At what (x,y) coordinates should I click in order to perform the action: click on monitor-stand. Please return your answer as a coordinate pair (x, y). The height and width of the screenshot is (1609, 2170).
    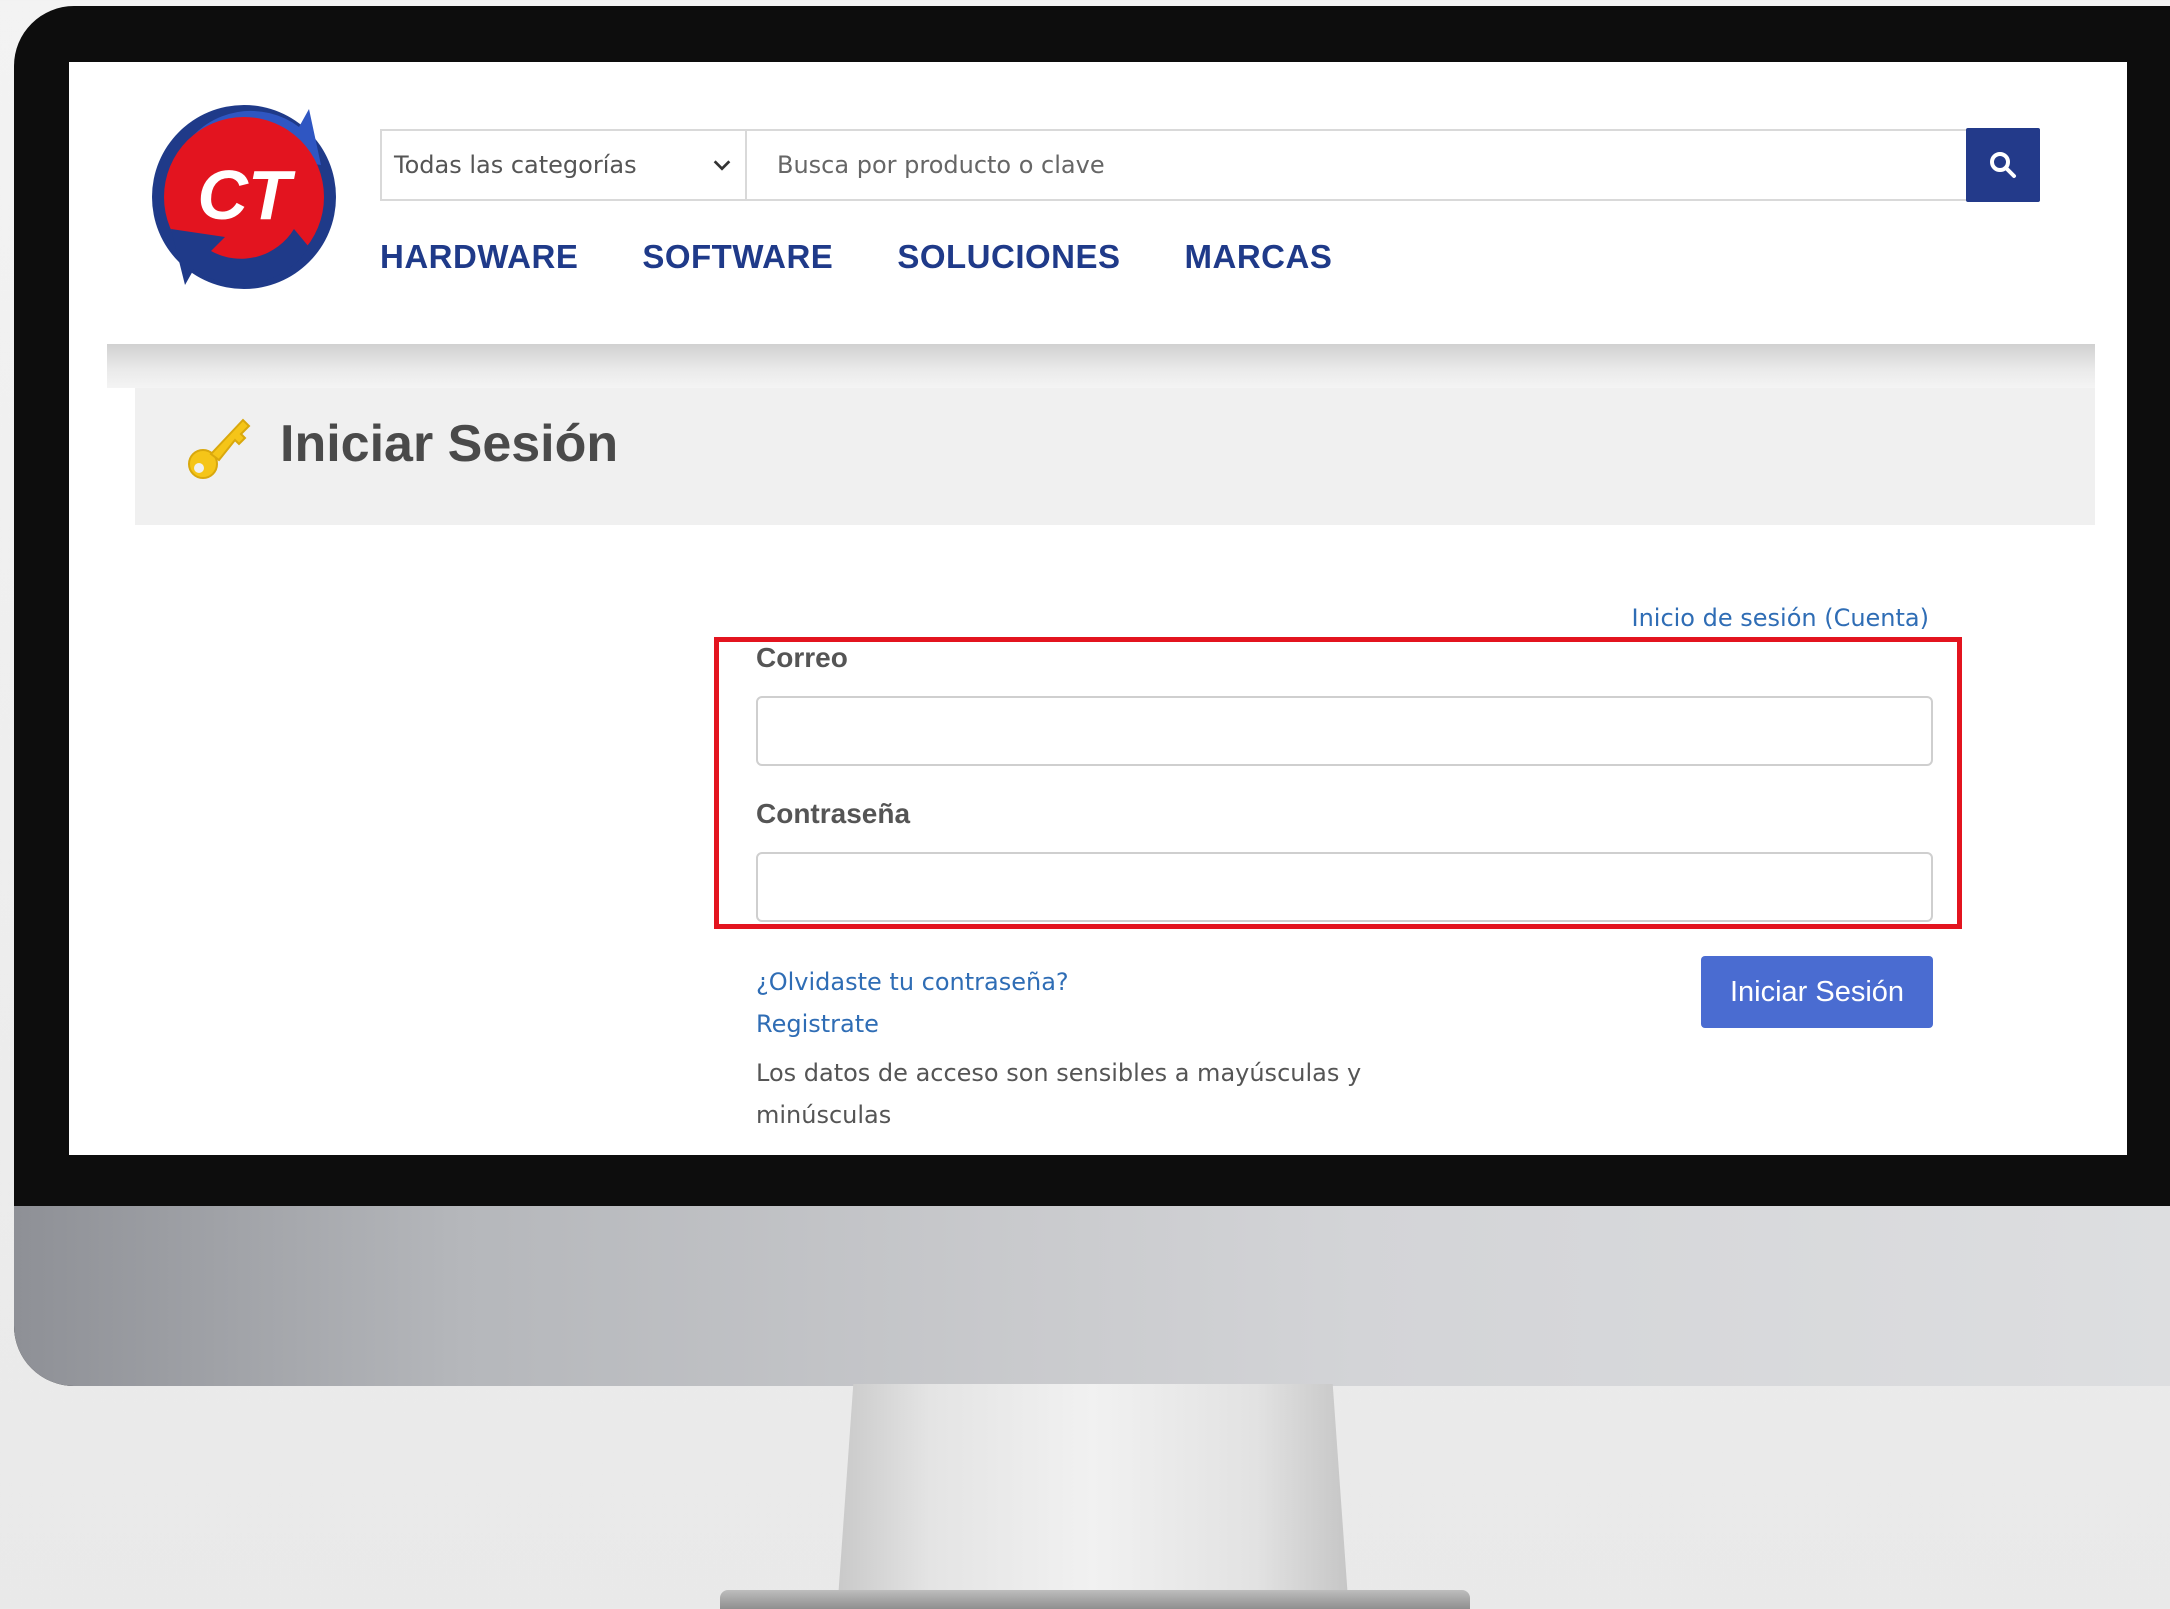
    Looking at the image, I should click on (1093, 1491).